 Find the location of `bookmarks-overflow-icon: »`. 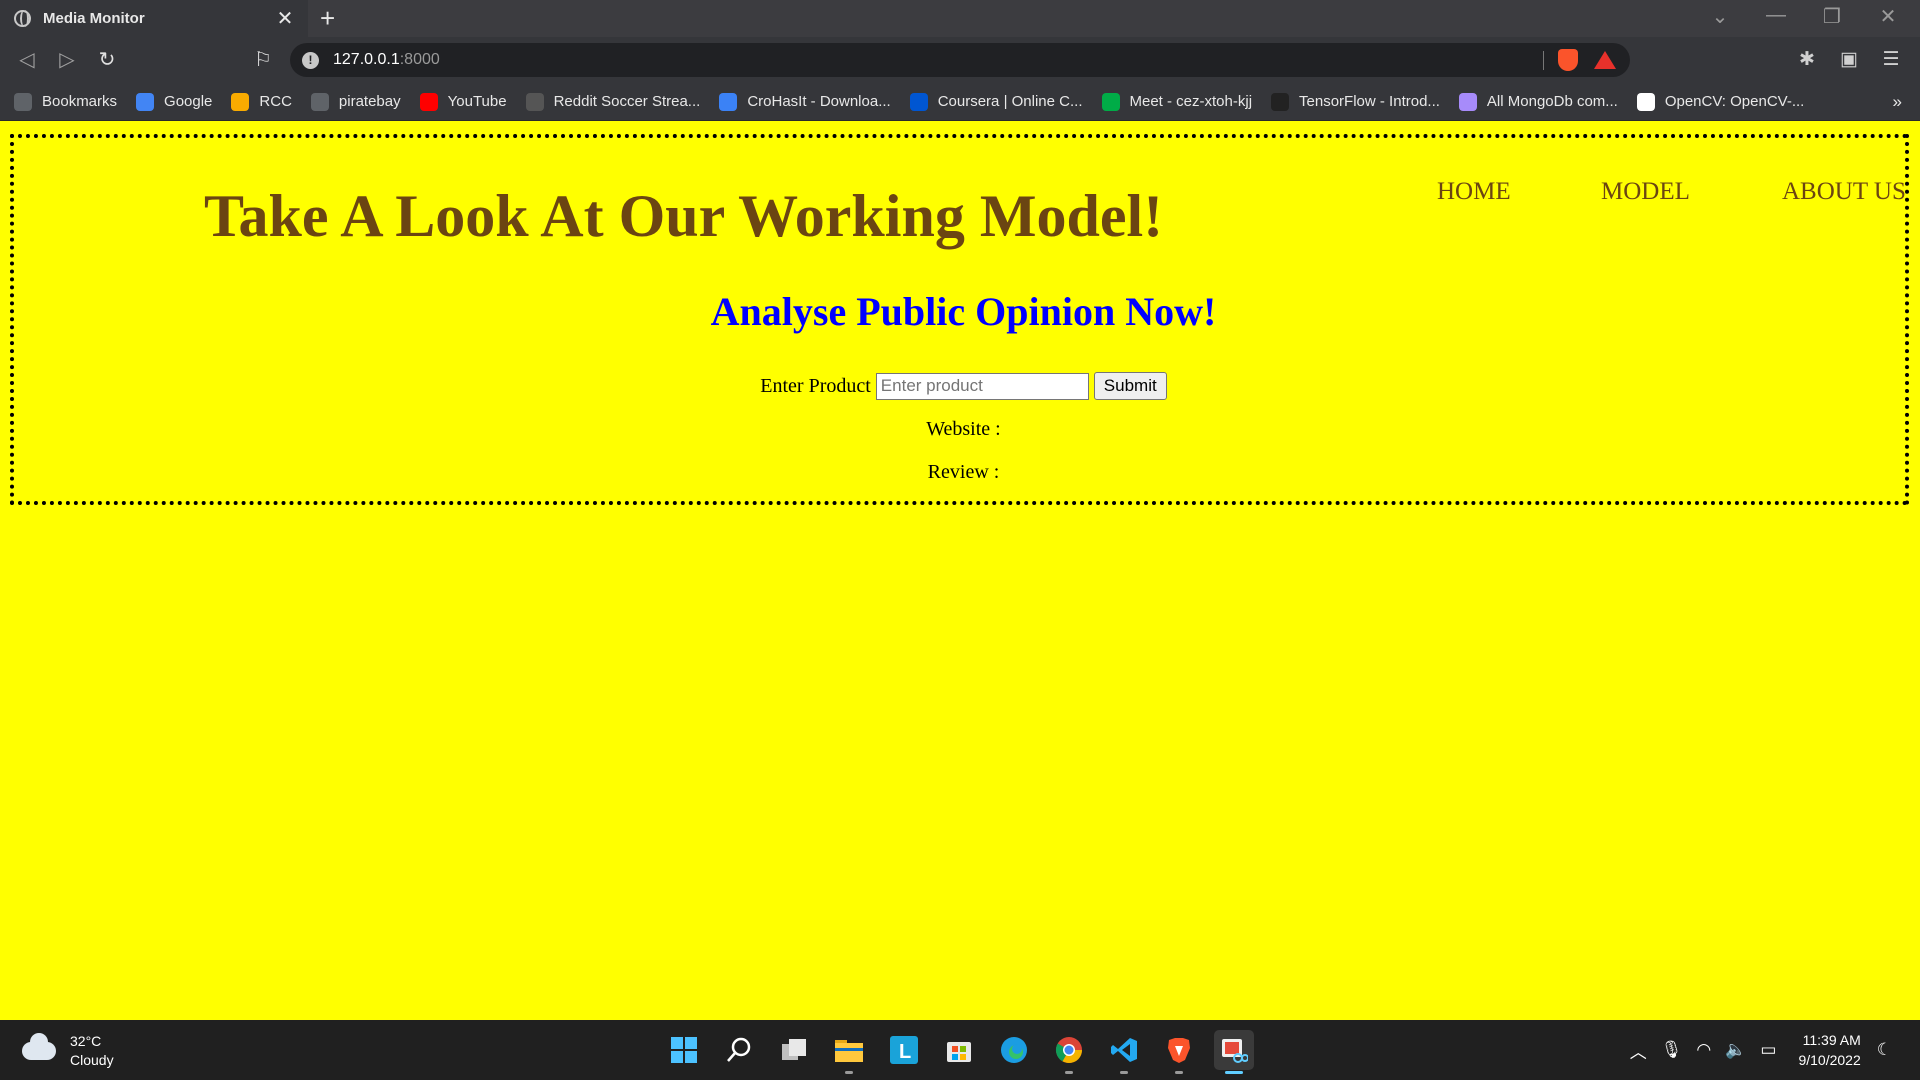

bookmarks-overflow-icon: » is located at coordinates (1897, 102).